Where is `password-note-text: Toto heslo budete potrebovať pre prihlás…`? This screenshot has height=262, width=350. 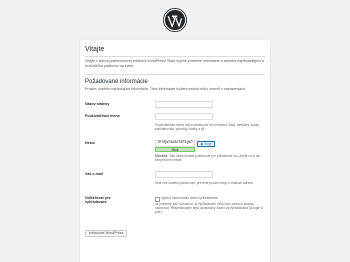
password-note-text: Toto heslo budete potrebovať pre prihlás… is located at coordinates (207, 158).